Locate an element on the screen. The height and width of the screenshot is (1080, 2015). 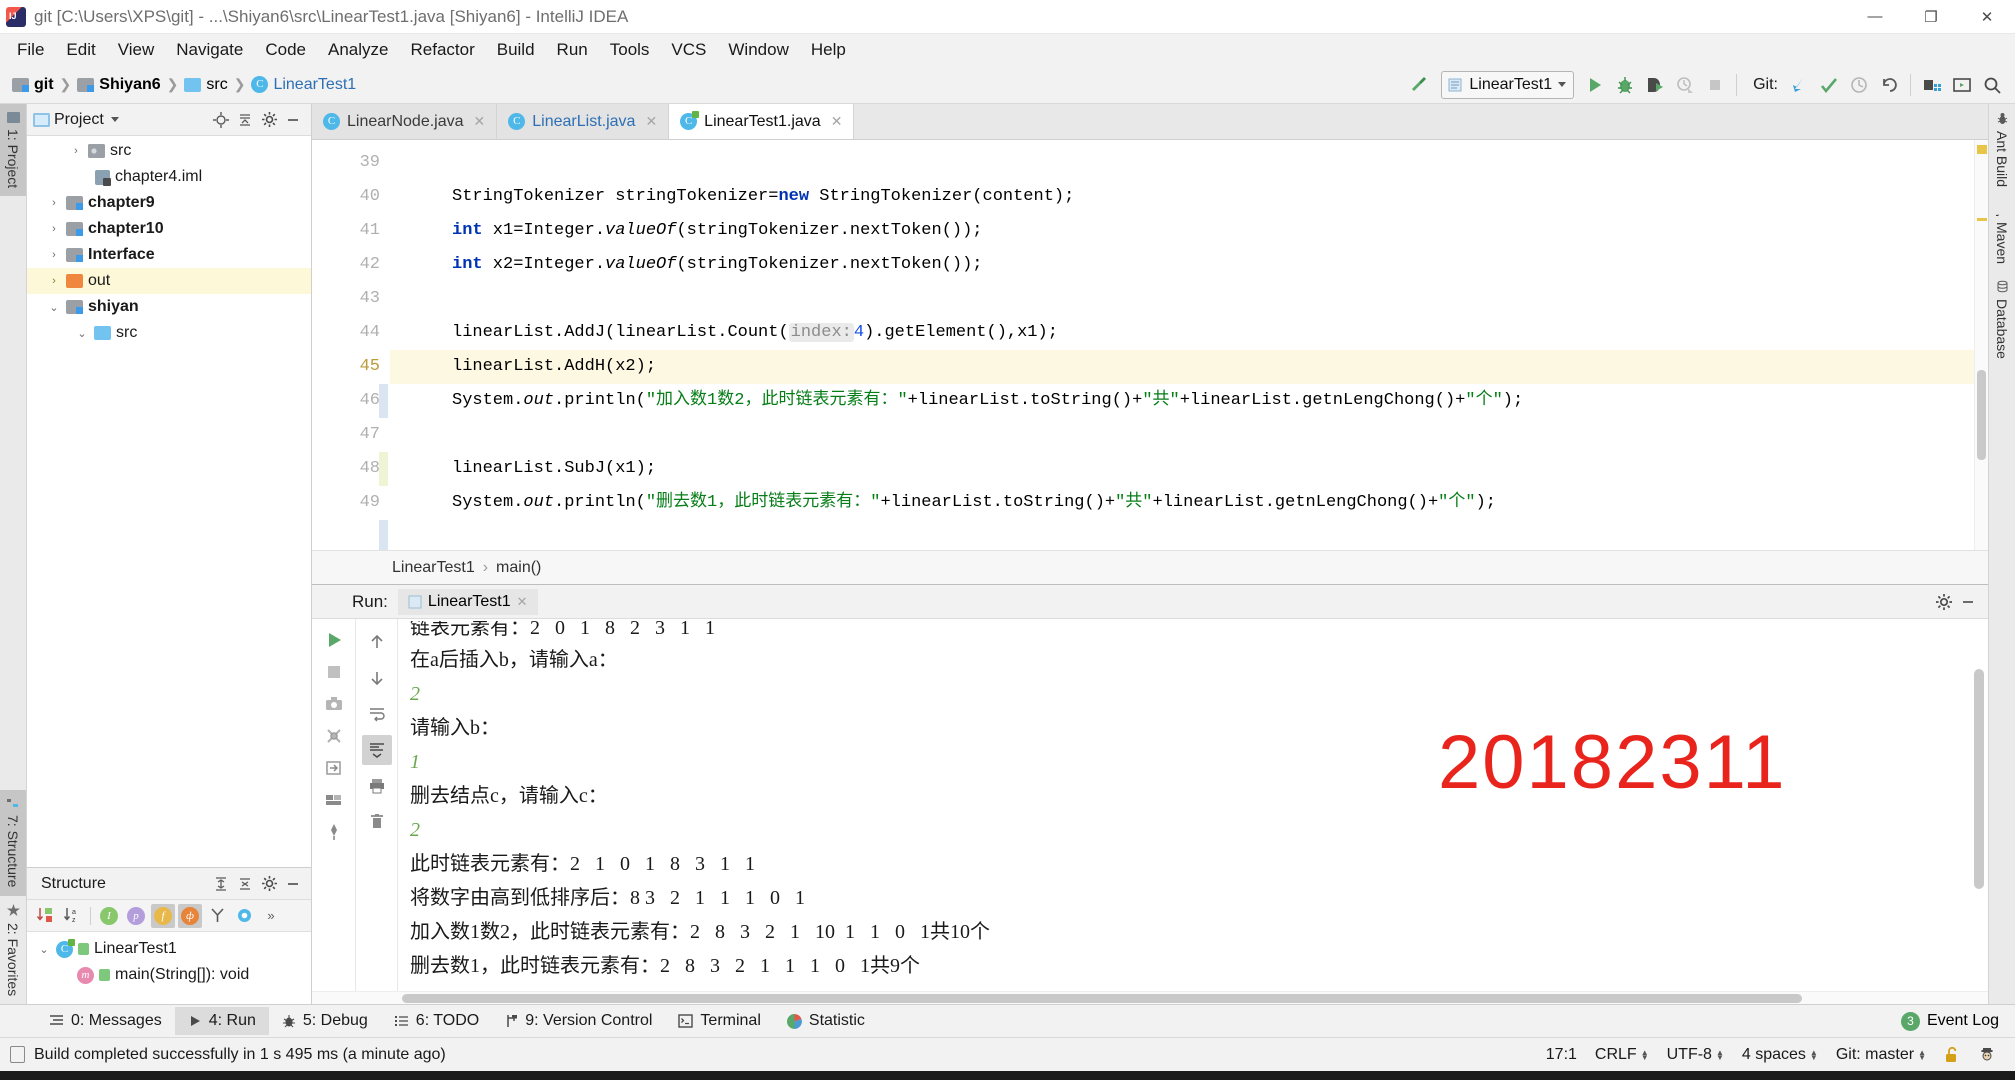
tool-window-run: 4: Run is located at coordinates (221, 1021).